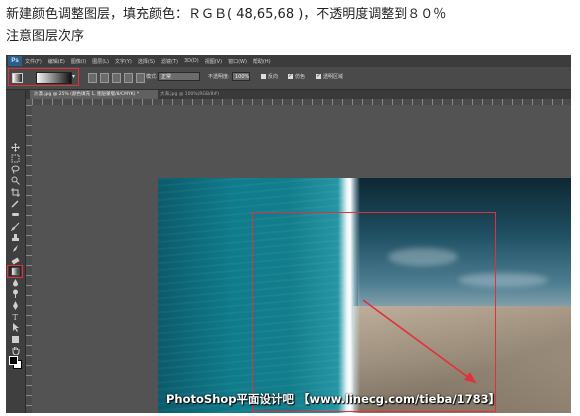 The height and width of the screenshot is (416, 580). What do you see at coordinates (15, 204) in the screenshot?
I see `eyedropper-icon` at bounding box center [15, 204].